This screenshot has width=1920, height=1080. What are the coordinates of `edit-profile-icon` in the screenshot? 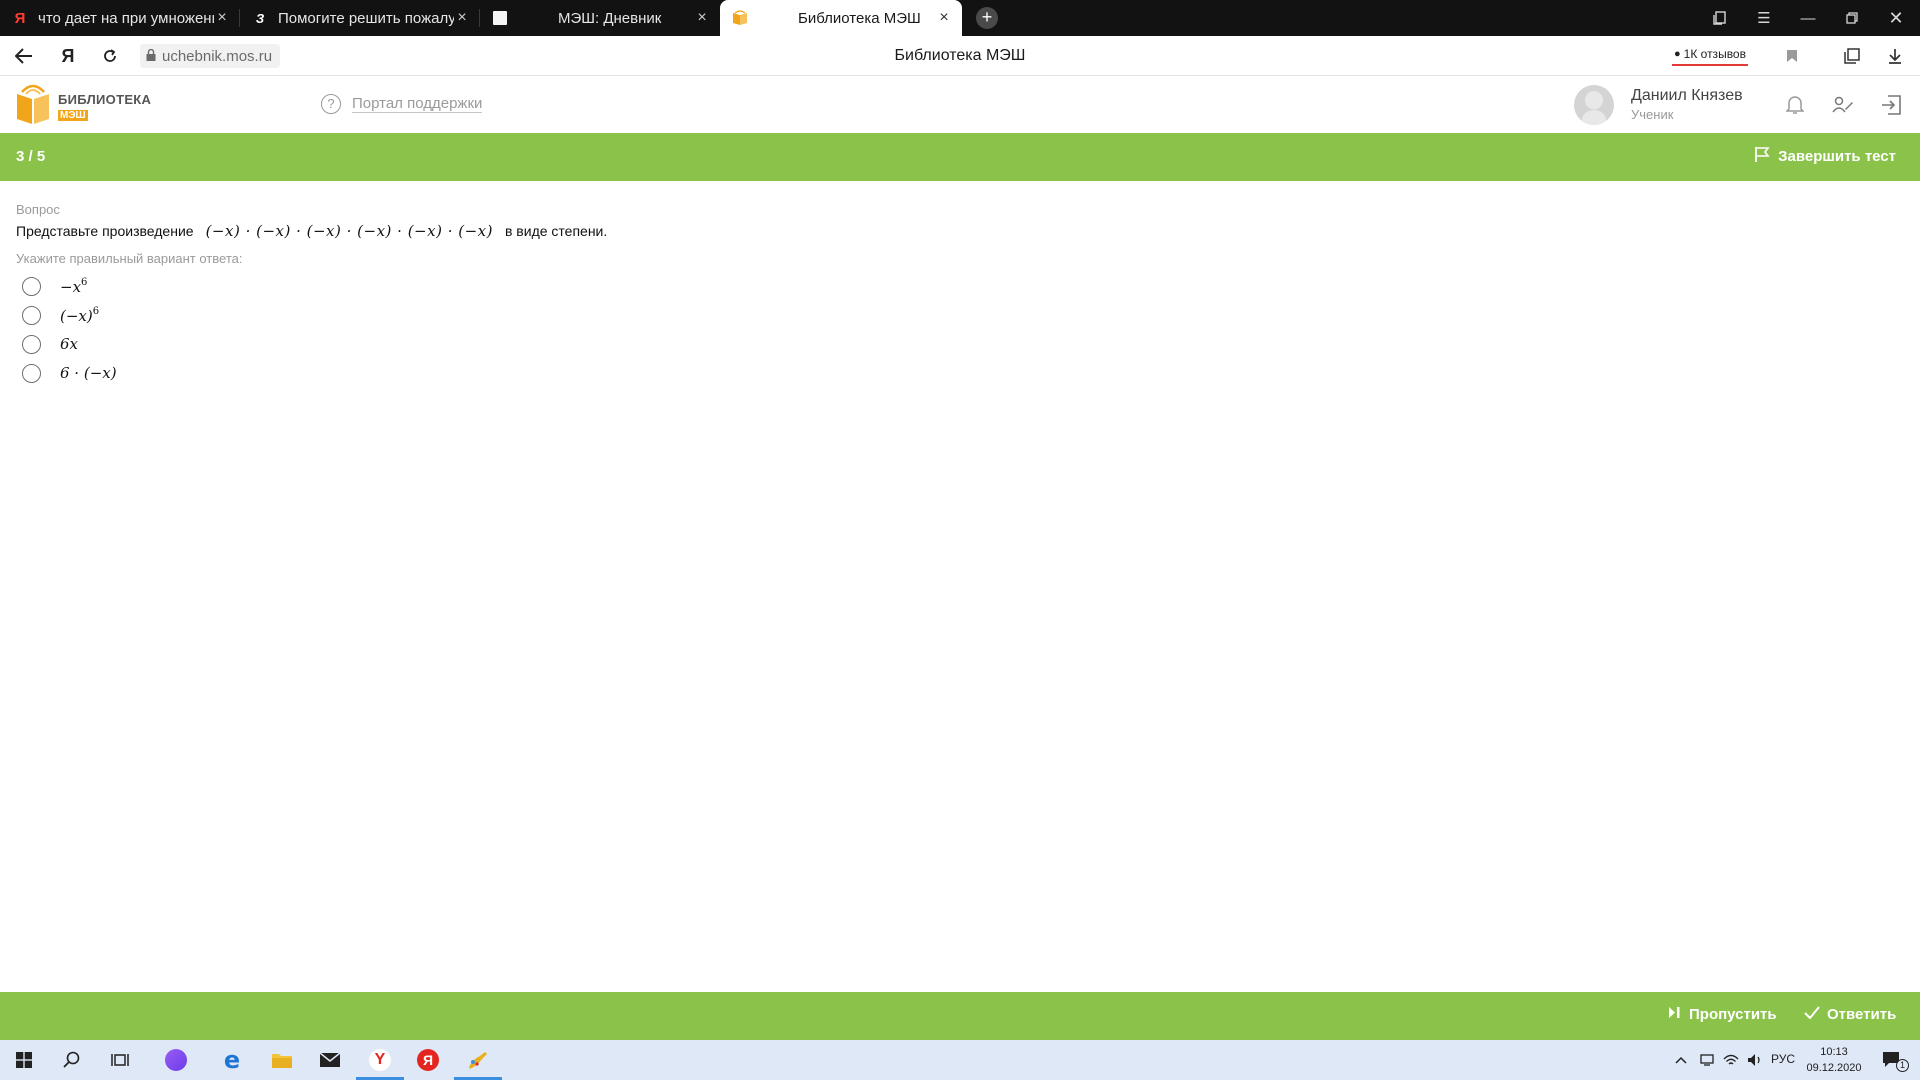 It's located at (1843, 105).